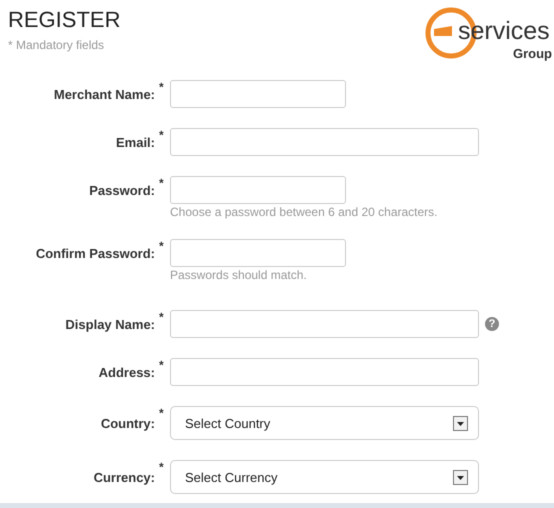 The width and height of the screenshot is (554, 508). What do you see at coordinates (64, 20) in the screenshot?
I see `page-title: REGISTER` at bounding box center [64, 20].